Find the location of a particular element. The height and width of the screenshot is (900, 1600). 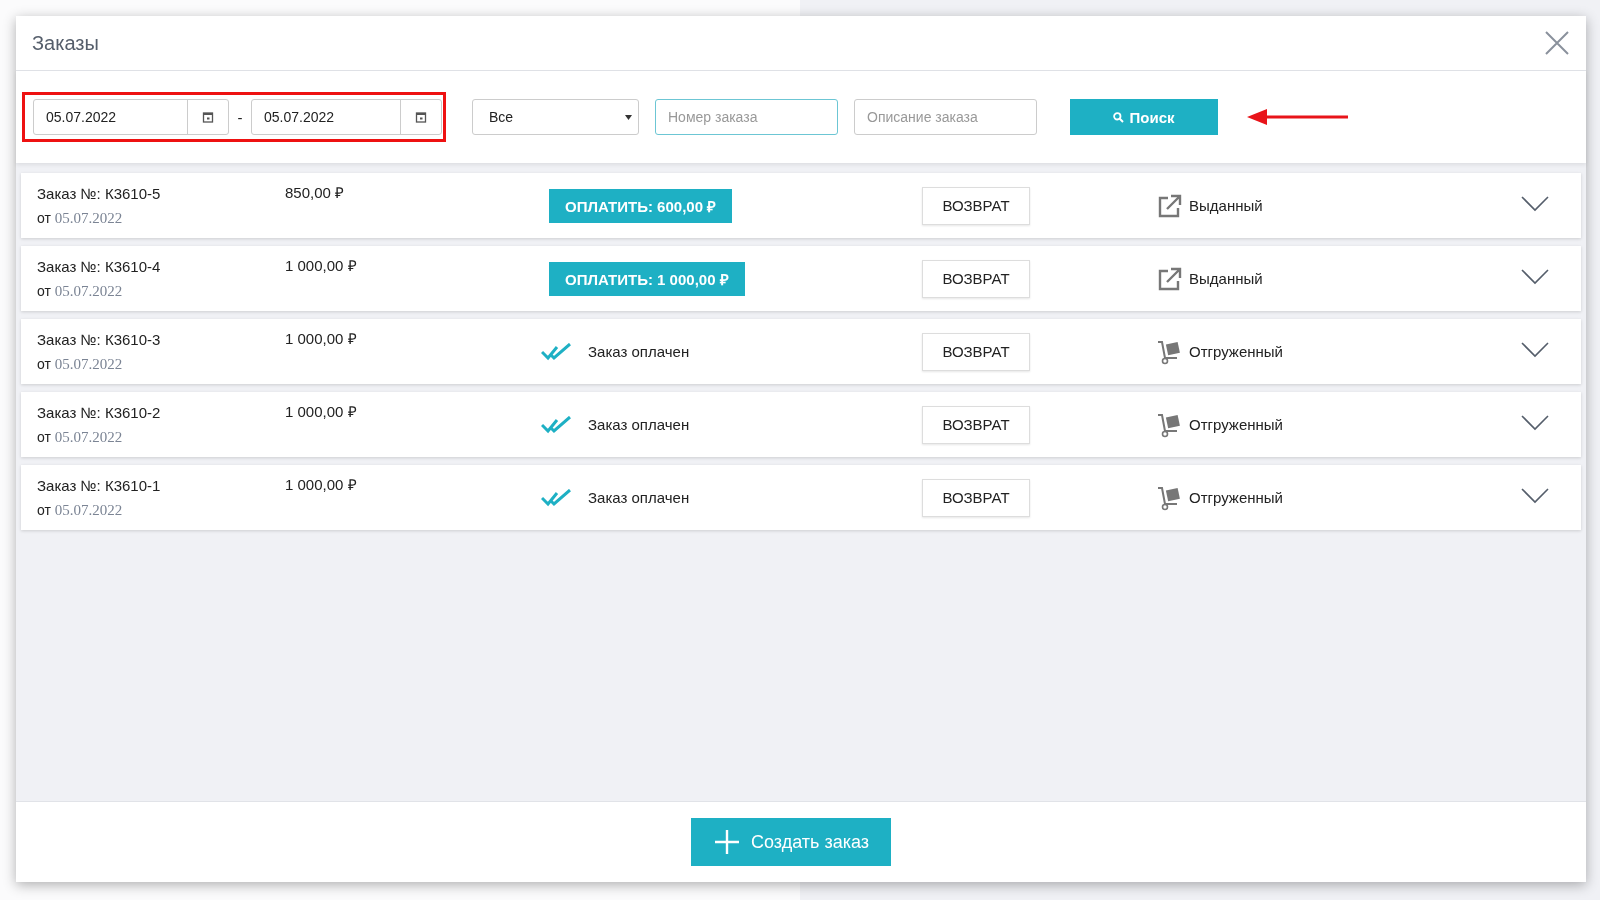

dropdown-arrow-icon is located at coordinates (628, 117).